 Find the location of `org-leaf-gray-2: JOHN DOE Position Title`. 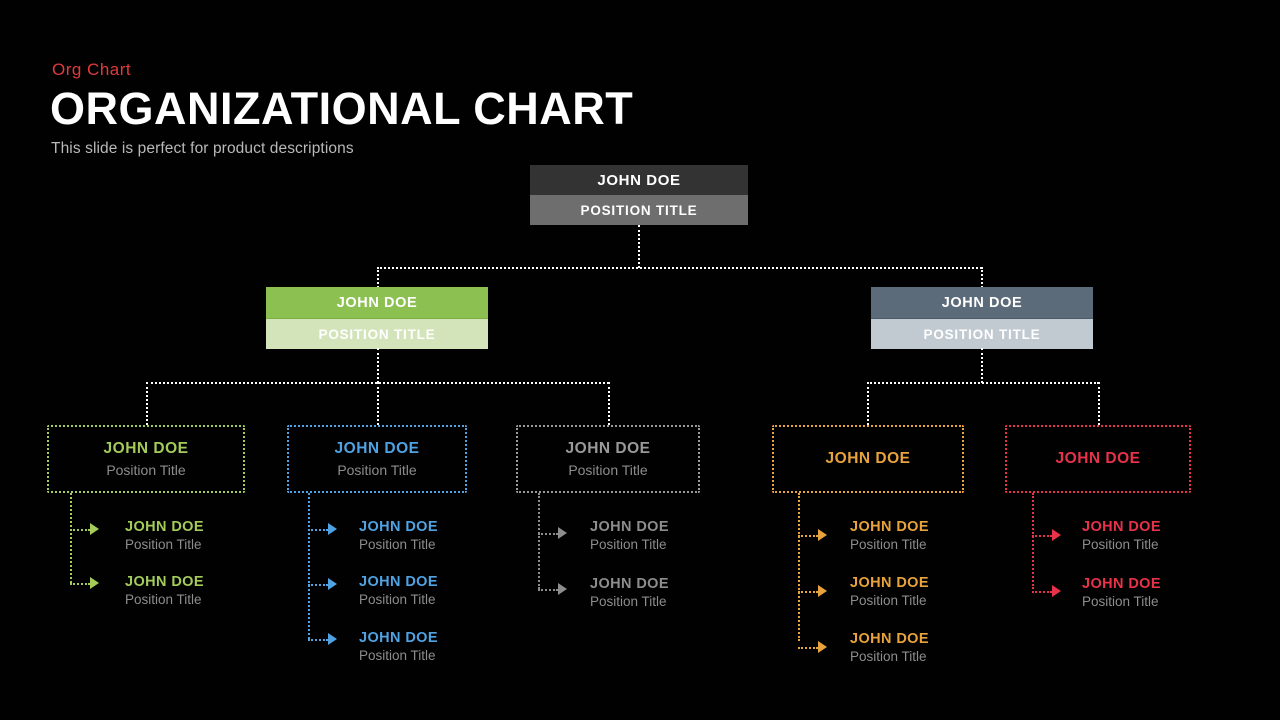

org-leaf-gray-2: JOHN DOE Position Title is located at coordinates (629, 593).